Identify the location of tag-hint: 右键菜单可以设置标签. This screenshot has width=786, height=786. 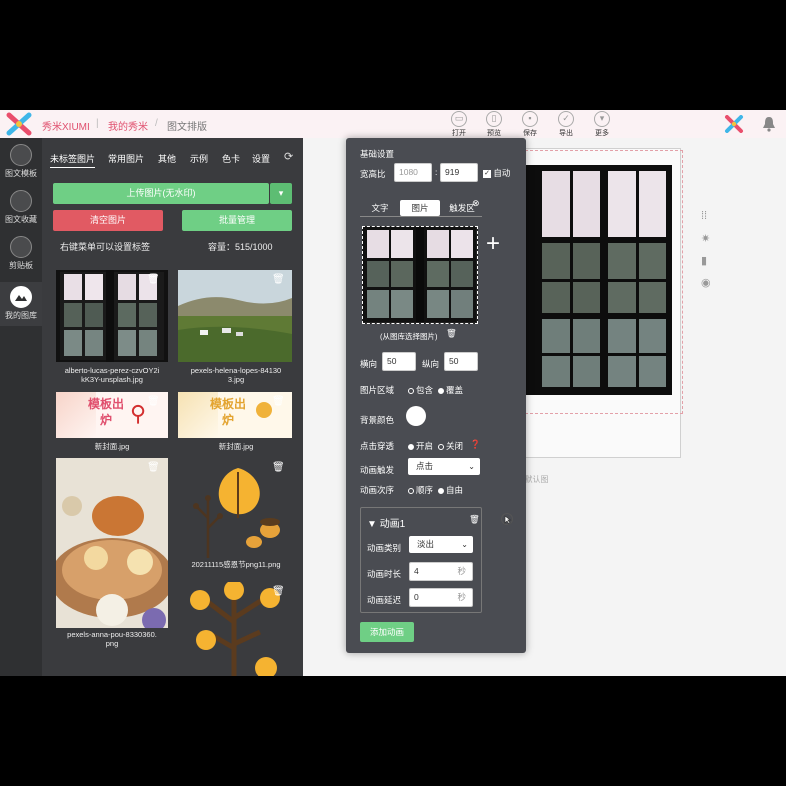
(105, 247).